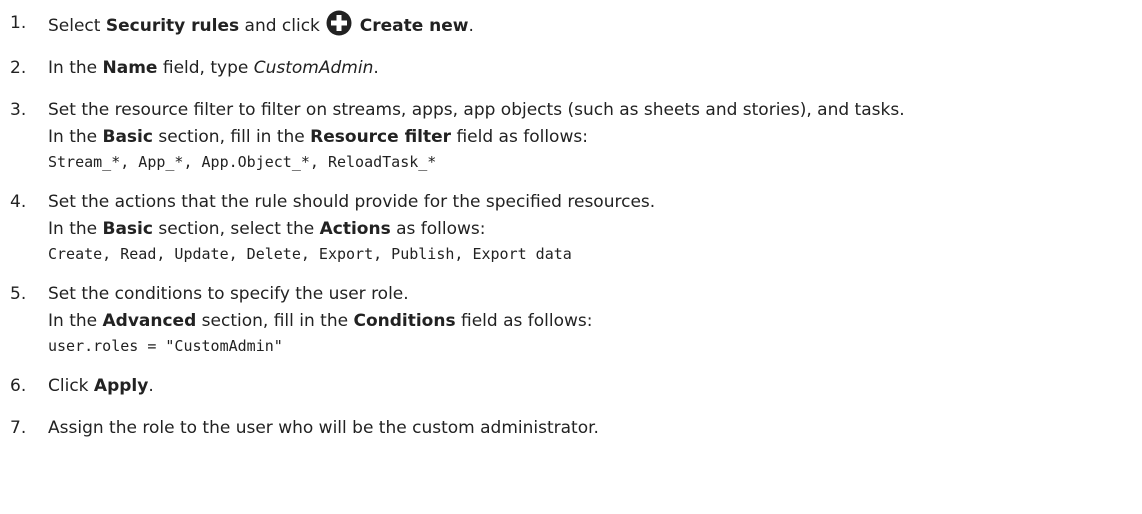 Image resolution: width=1142 pixels, height=514 pixels. Describe the element at coordinates (595, 386) in the screenshot. I see `step-text: Click Apply.` at that location.